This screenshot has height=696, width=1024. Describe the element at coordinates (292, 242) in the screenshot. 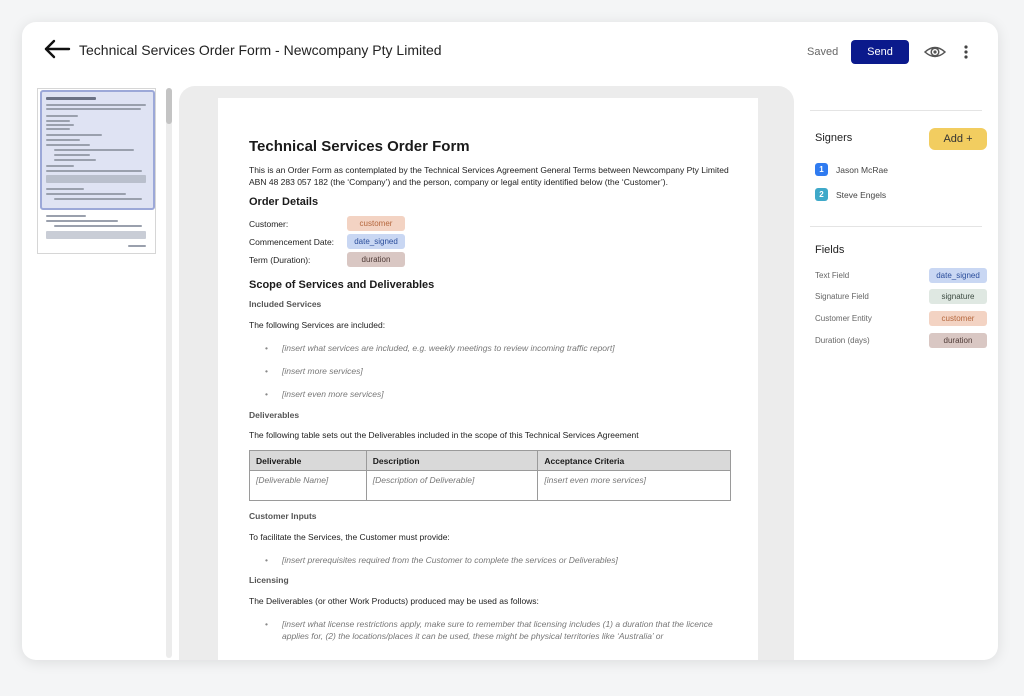

I see `detail-label: Commencement Date:` at that location.